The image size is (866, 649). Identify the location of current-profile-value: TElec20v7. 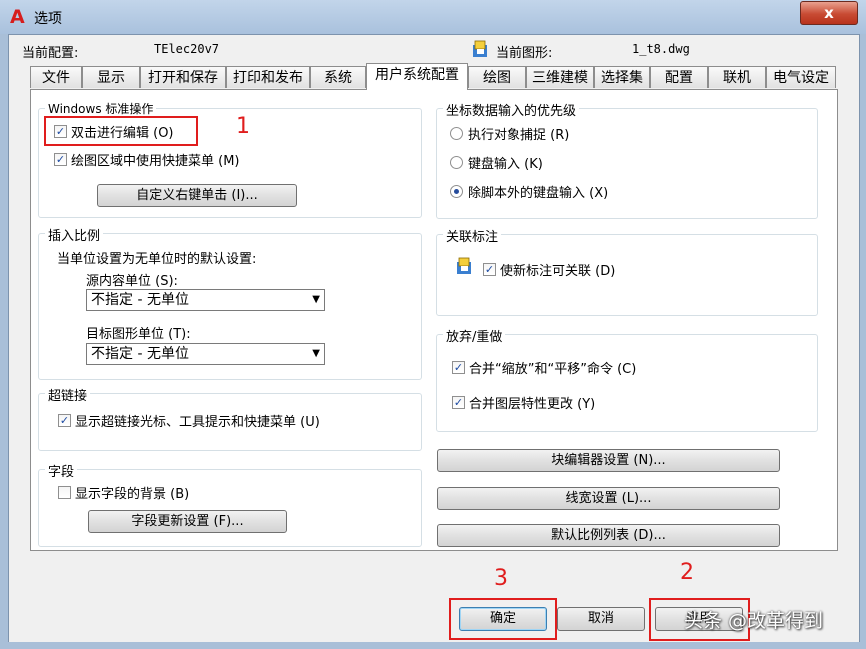
(187, 49).